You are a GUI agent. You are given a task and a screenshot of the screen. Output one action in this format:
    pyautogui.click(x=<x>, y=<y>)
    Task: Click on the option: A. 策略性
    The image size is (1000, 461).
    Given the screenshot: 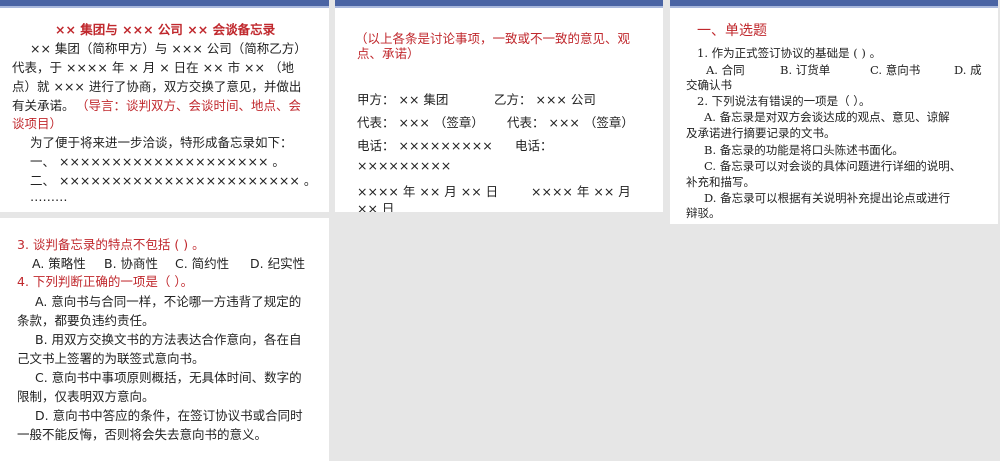 What is the action you would take?
    pyautogui.click(x=59, y=263)
    